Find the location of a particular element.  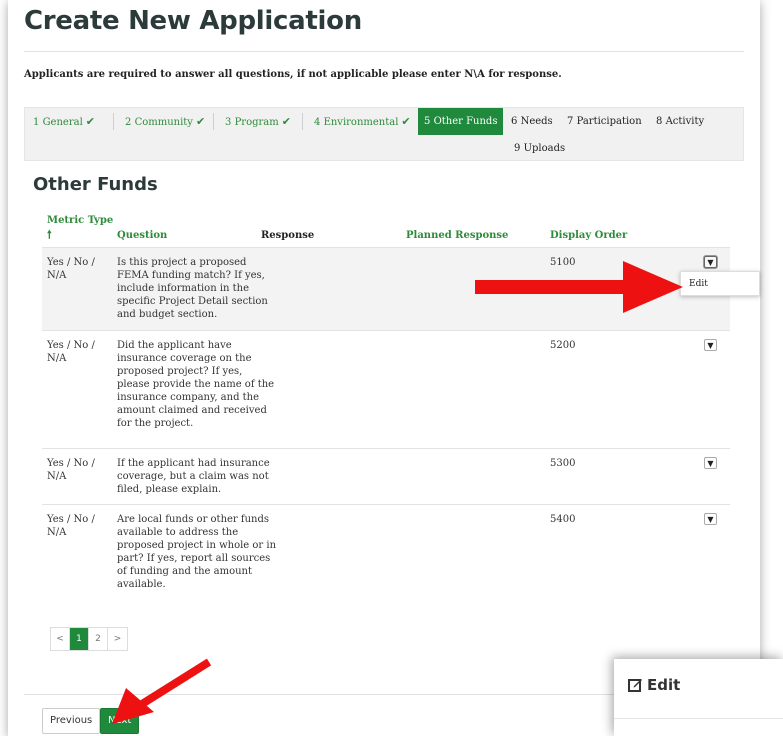

step-environmental: 4 Environmental ✔ is located at coordinates (362, 121).